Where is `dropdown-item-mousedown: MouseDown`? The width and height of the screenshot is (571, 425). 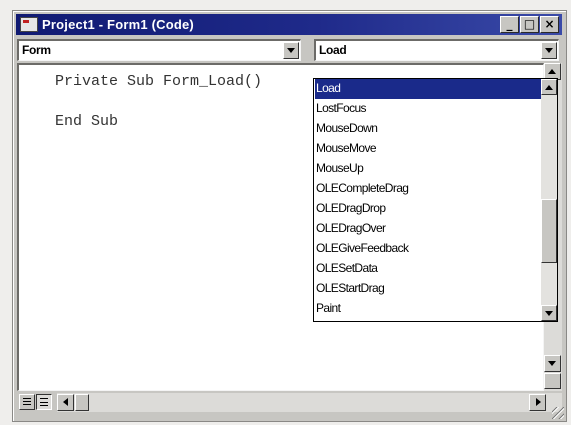
dropdown-item-mousedown: MouseDown is located at coordinates (429, 129).